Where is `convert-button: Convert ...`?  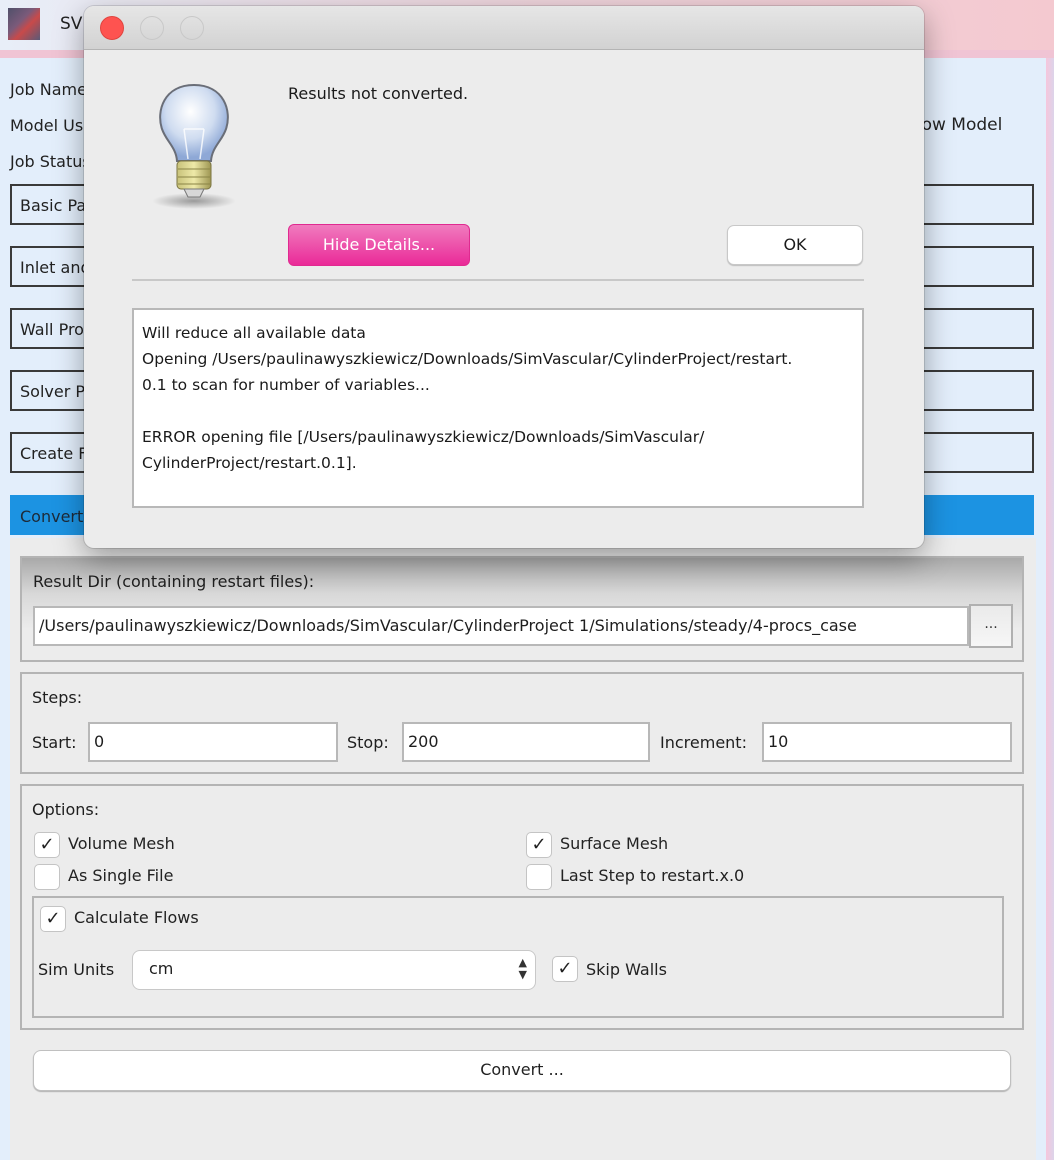
convert-button: Convert ... is located at coordinates (522, 1070).